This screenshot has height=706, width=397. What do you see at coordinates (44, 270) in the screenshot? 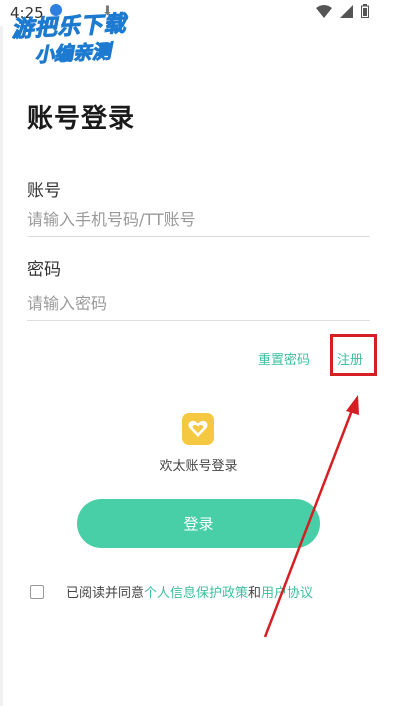
I see `password-label: 密码` at bounding box center [44, 270].